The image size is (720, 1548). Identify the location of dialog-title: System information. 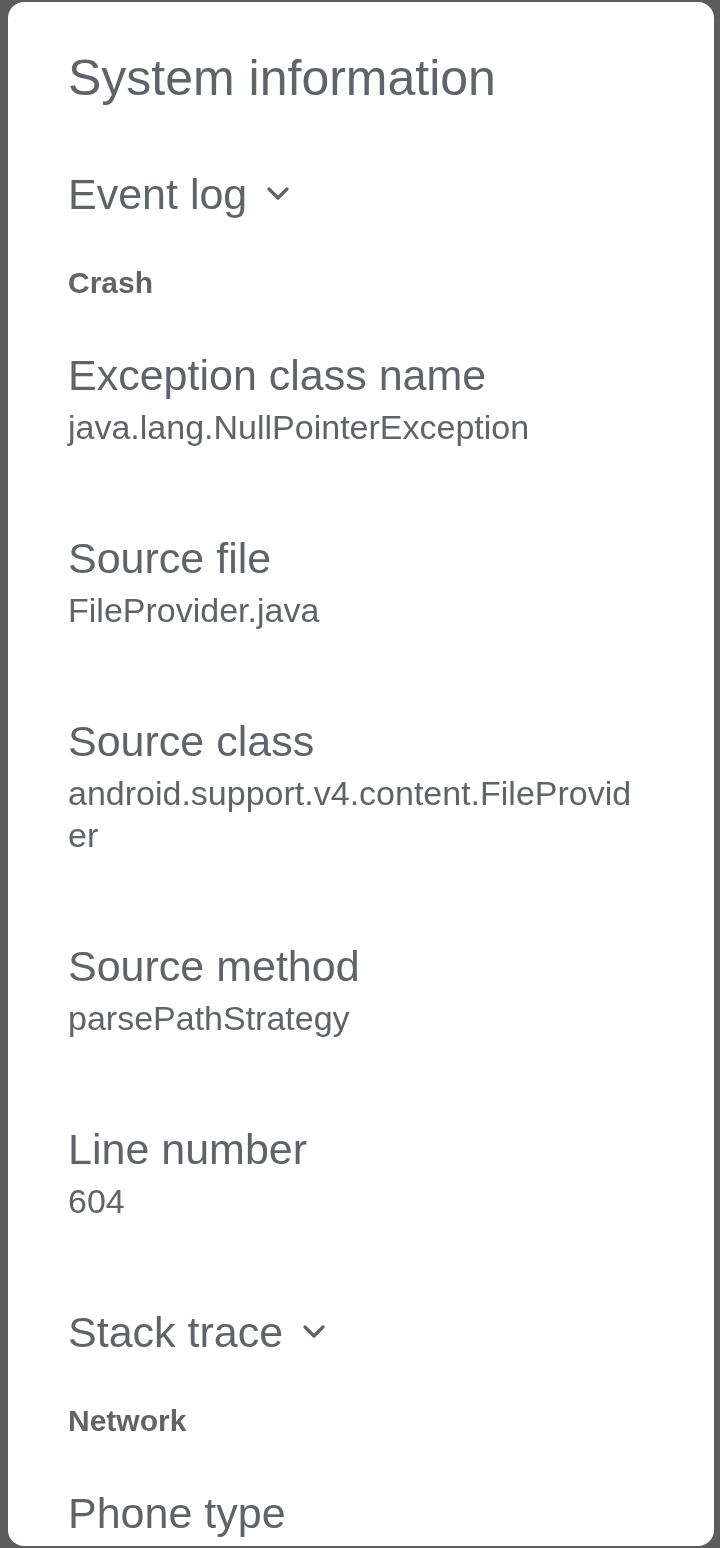
(282, 78).